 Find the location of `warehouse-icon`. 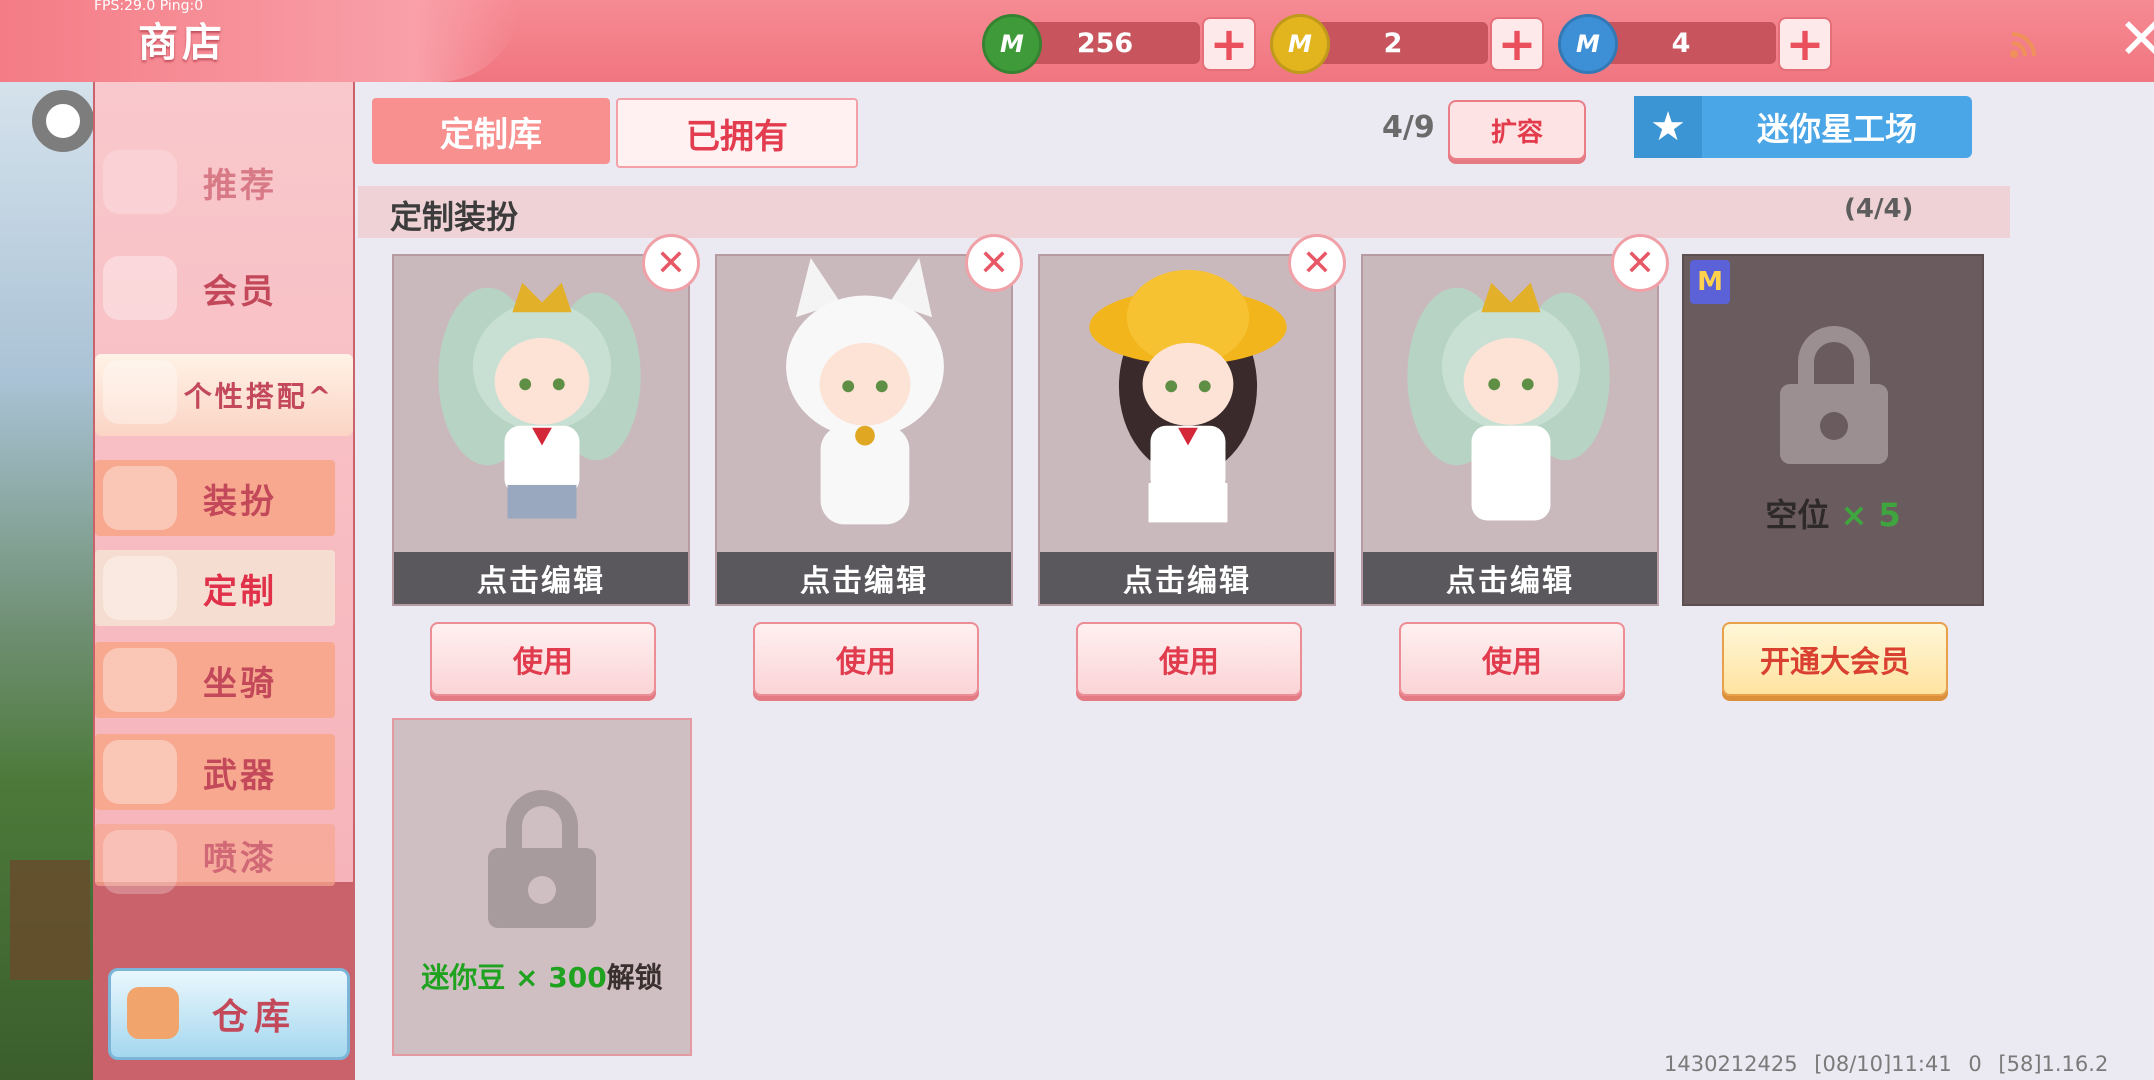

warehouse-icon is located at coordinates (153, 1013).